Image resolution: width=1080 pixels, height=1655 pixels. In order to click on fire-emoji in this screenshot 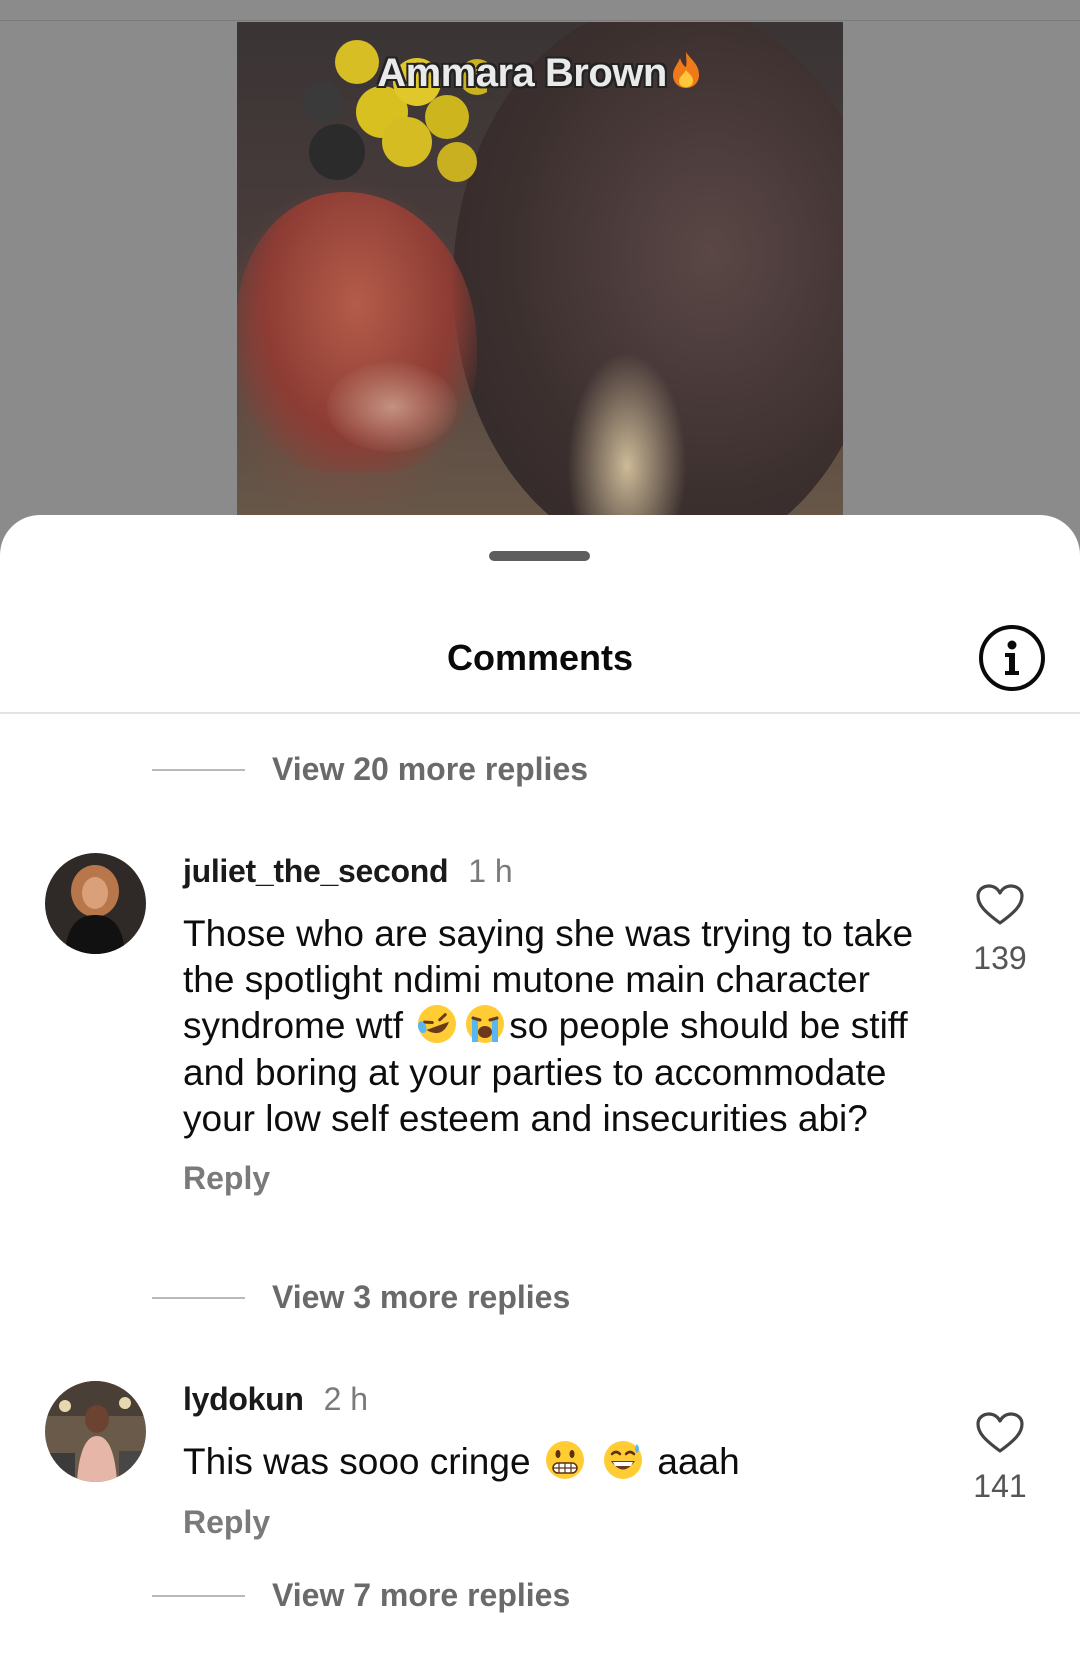, I will do `click(685, 70)`.